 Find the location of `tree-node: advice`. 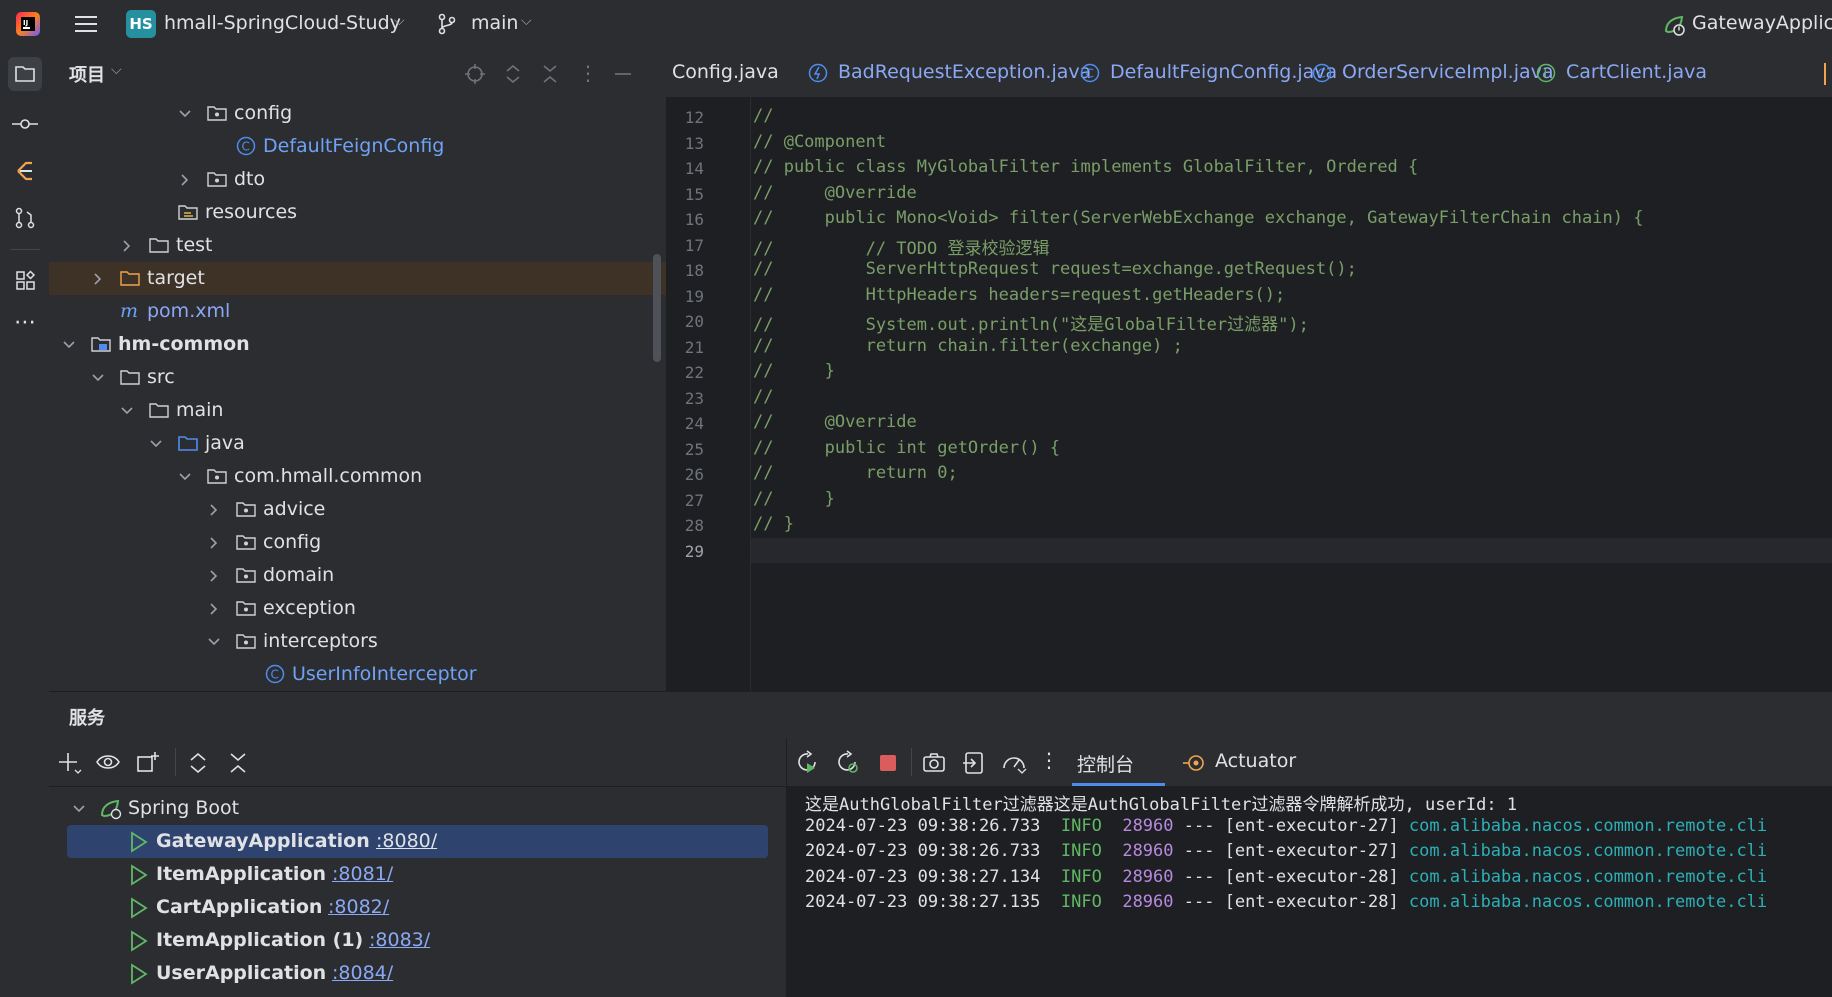

tree-node: advice is located at coordinates (357, 509).